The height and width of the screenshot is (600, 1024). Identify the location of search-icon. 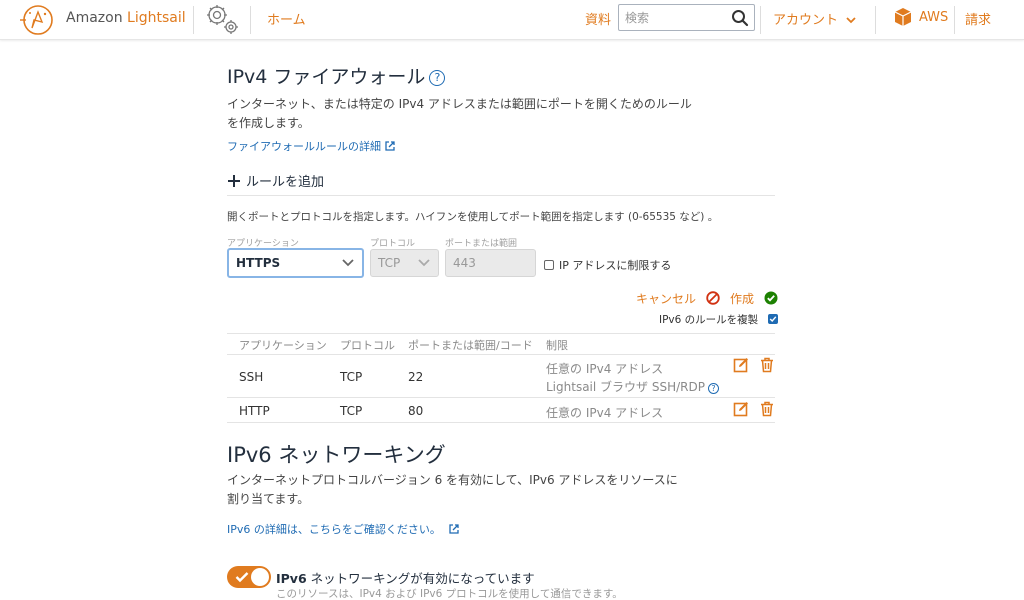
(740, 18).